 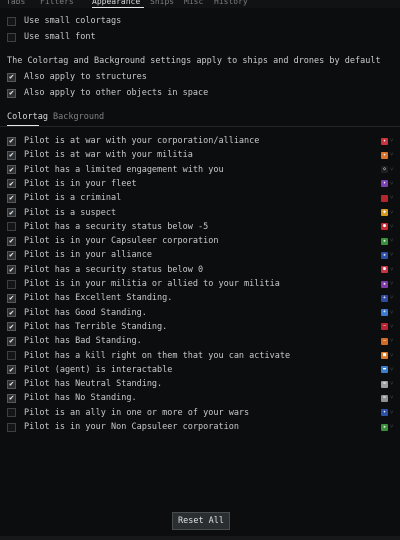 What do you see at coordinates (112, 241) in the screenshot?
I see `colortag-row: ✔ Pilot is in your Capsuleer corporation` at bounding box center [112, 241].